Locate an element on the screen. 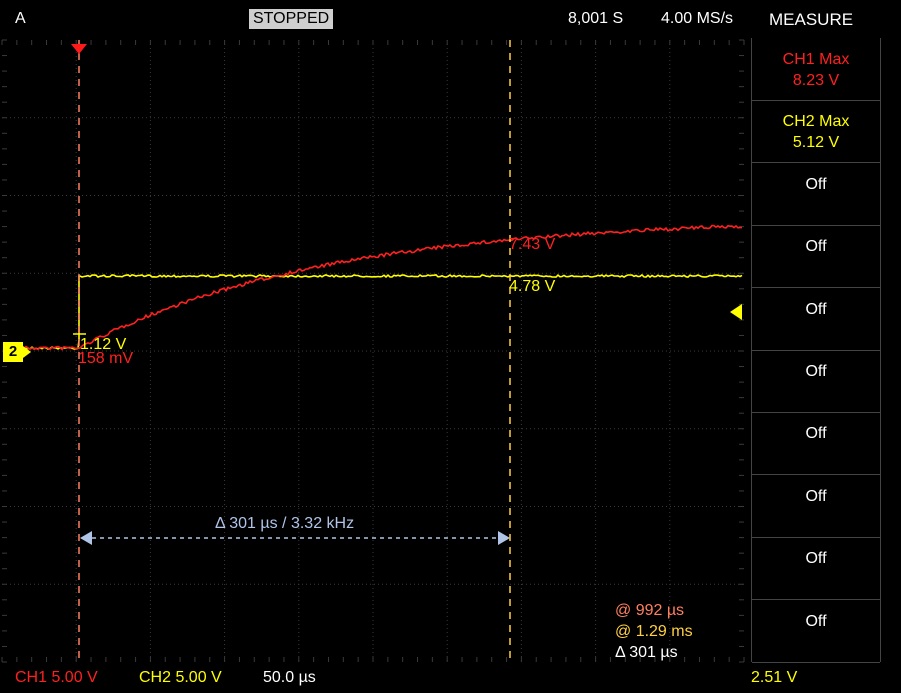  measure-slot-content: CH1 Max 8.23 V is located at coordinates (816, 70).